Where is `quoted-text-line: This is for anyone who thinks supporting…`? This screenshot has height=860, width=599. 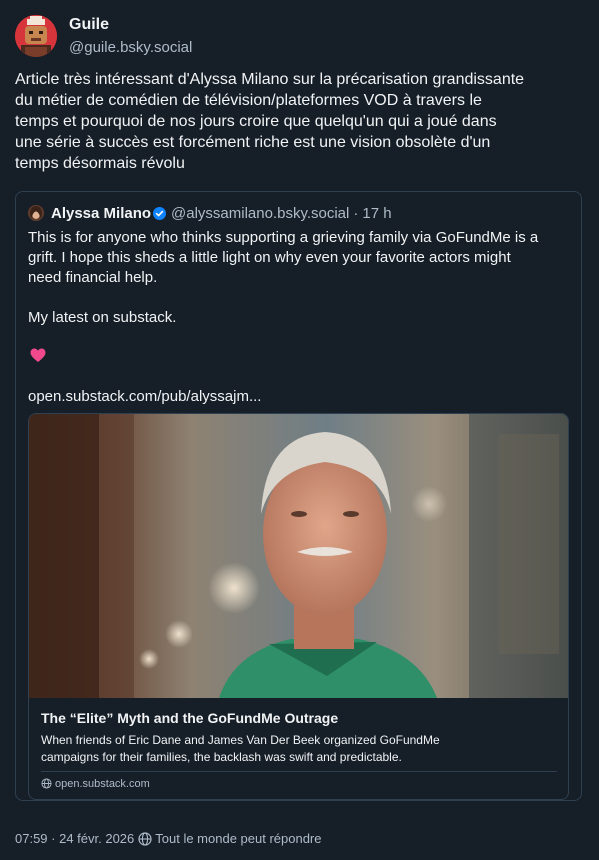
quoted-text-line: This is for anyone who thinks supporting… is located at coordinates (283, 237).